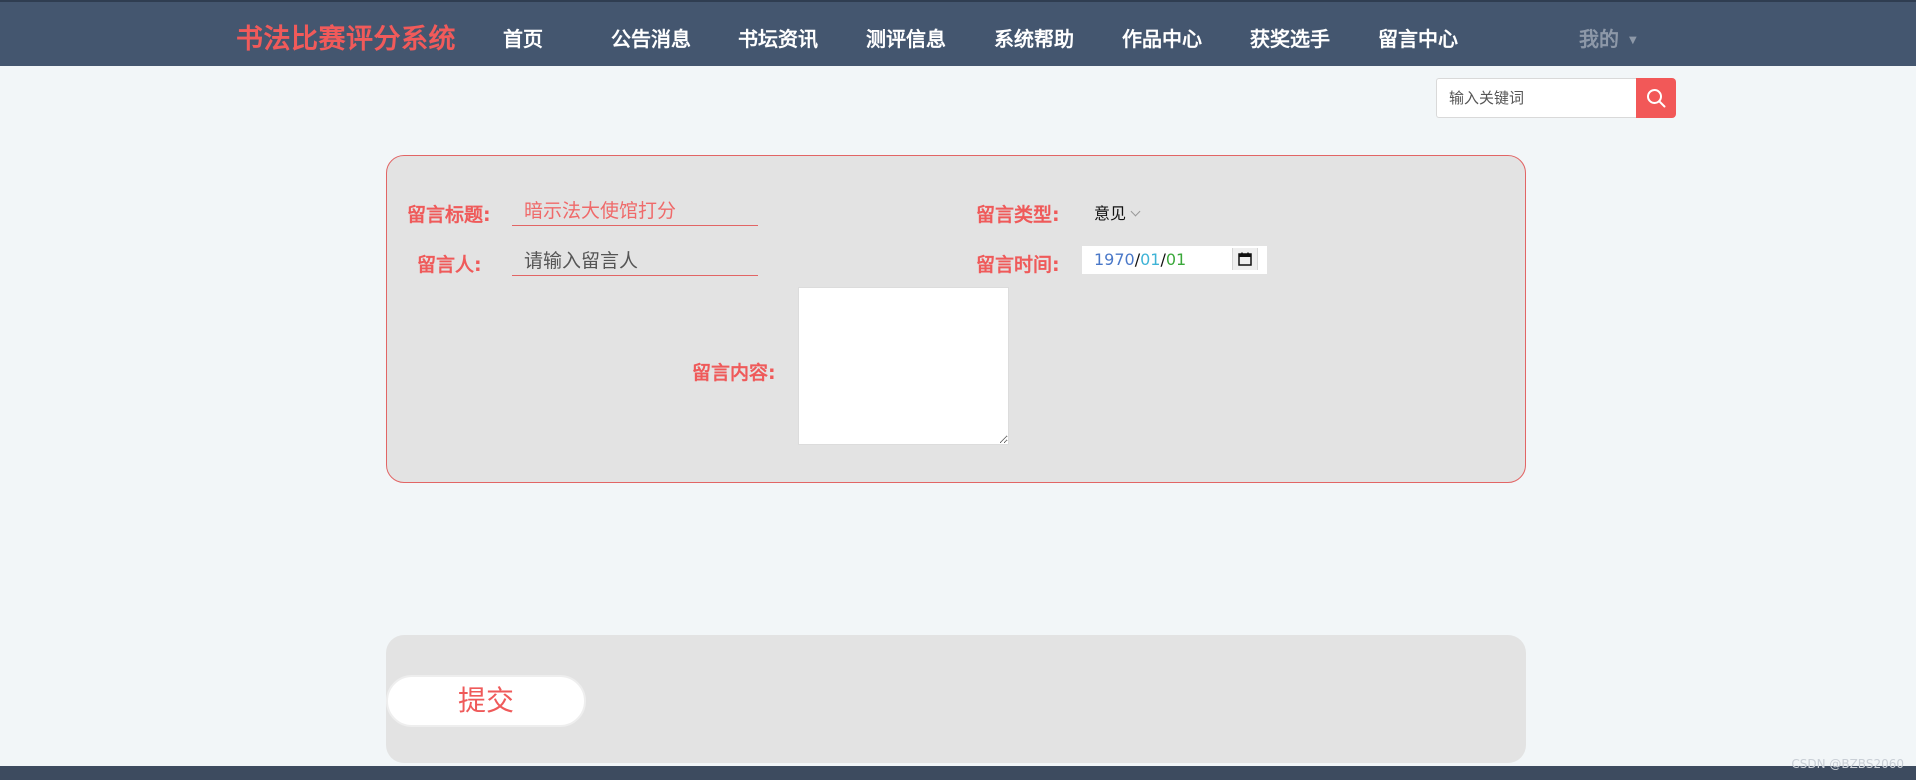  I want to click on submit-panel: 提交, so click(956, 699).